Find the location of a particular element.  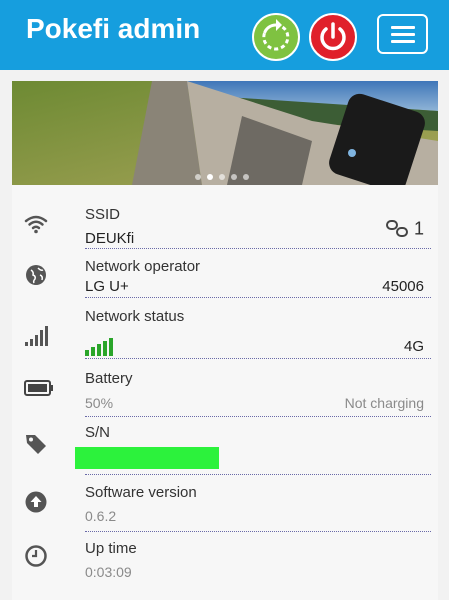

operator-row: Network operator LG U+ 45006 is located at coordinates (225, 277).